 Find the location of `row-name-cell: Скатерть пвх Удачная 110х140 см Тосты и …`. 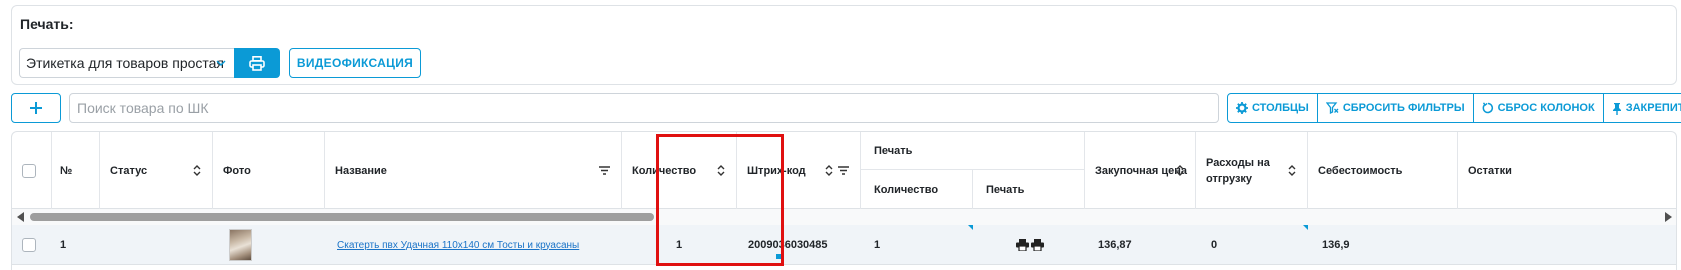

row-name-cell: Скатерть пвх Удачная 110х140 см Тосты и … is located at coordinates (458, 245).